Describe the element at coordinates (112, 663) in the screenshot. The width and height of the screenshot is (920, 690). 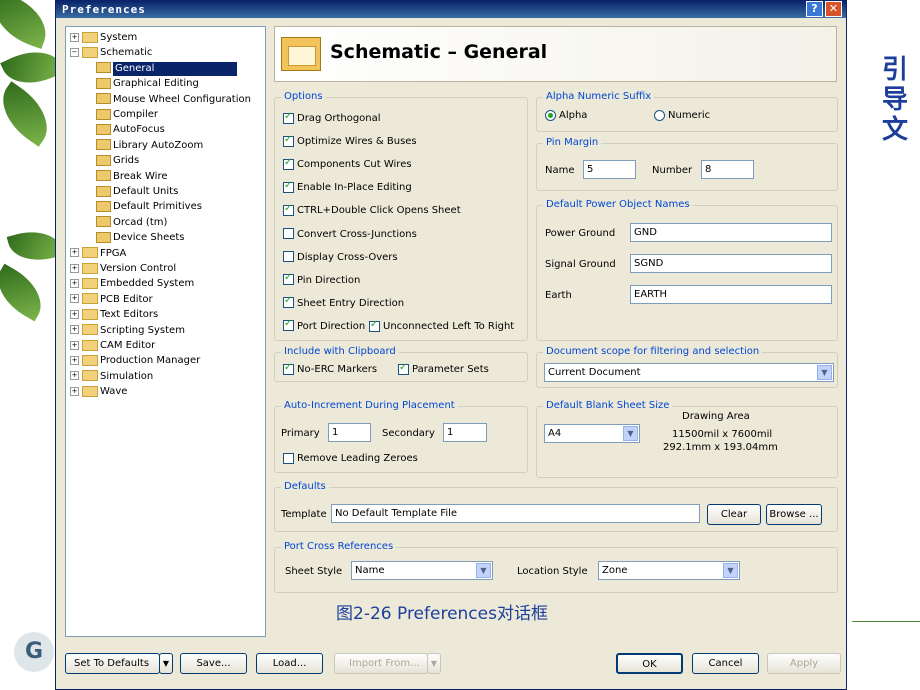
I see `set-to-defaults-button: Set To Defaults` at that location.